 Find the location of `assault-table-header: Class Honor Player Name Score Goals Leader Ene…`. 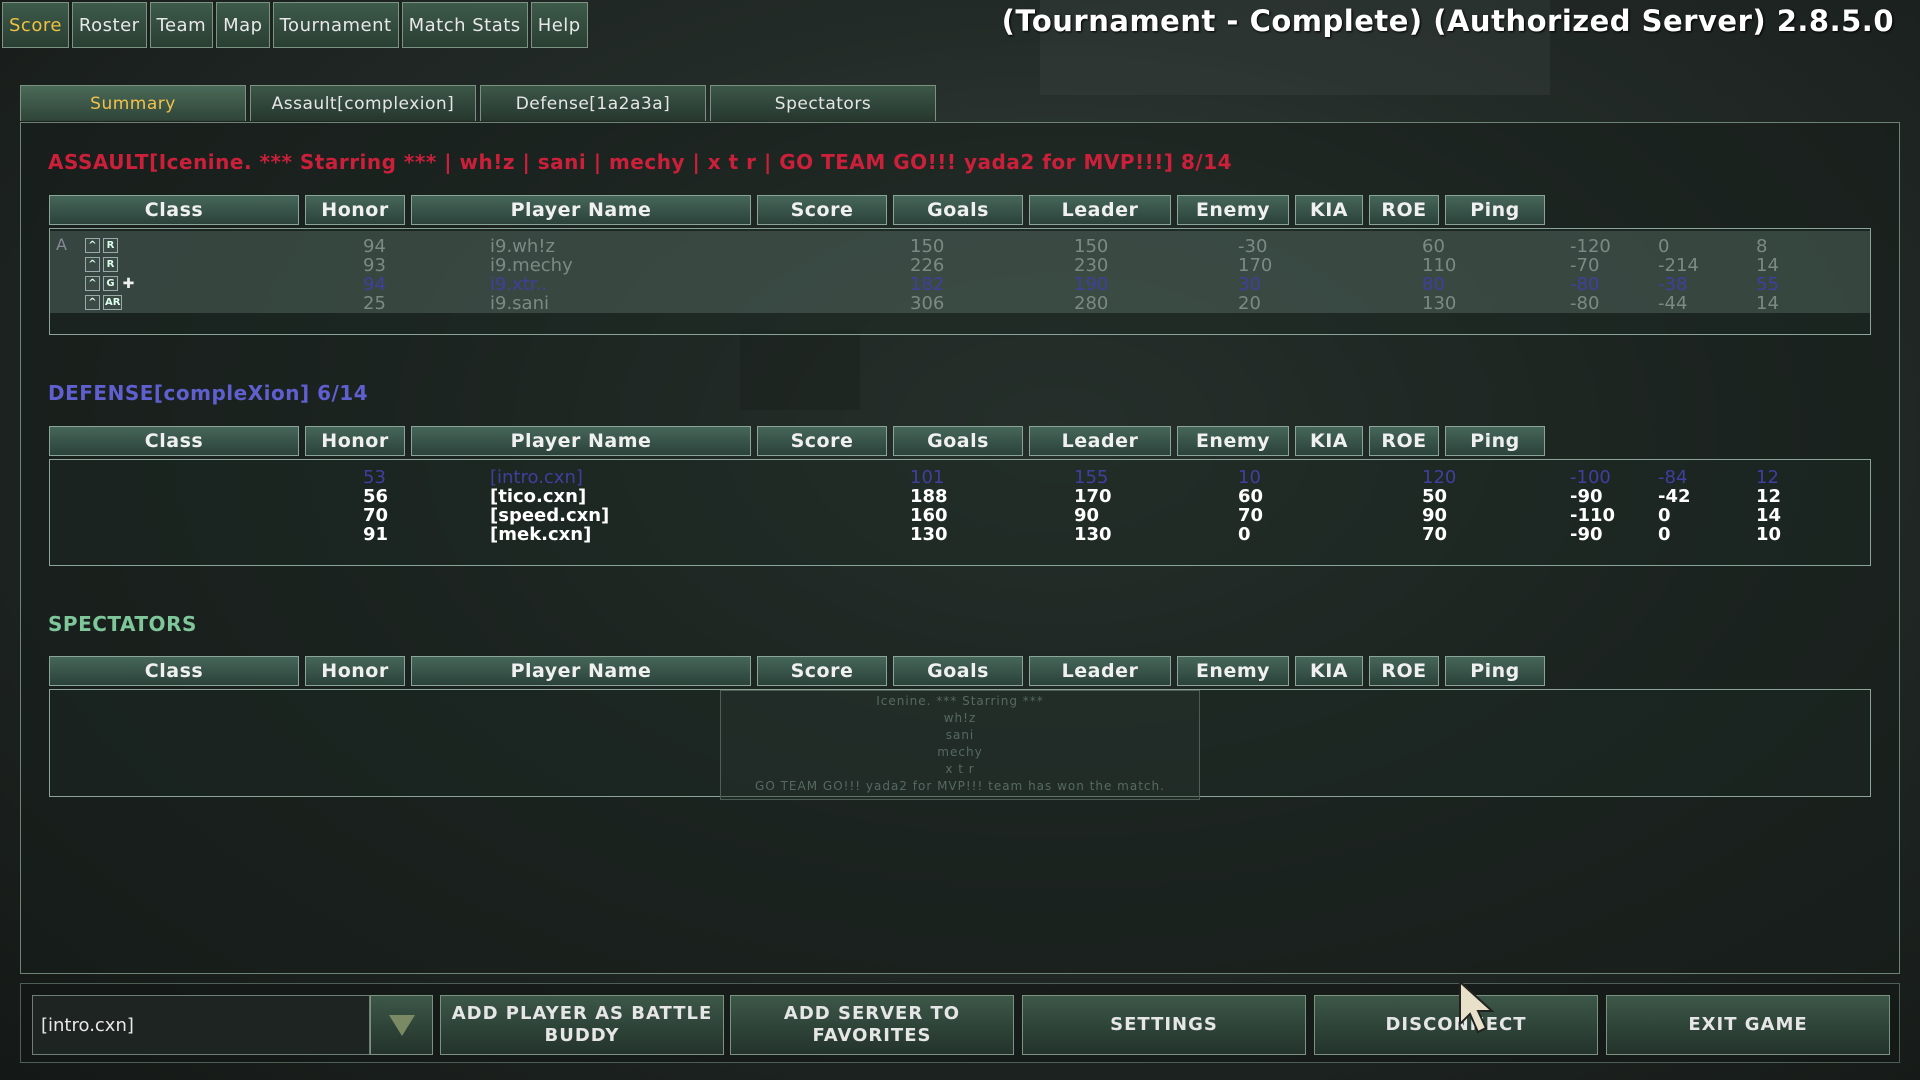

assault-table-header: Class Honor Player Name Score Goals Leader Ene… is located at coordinates (960, 210).